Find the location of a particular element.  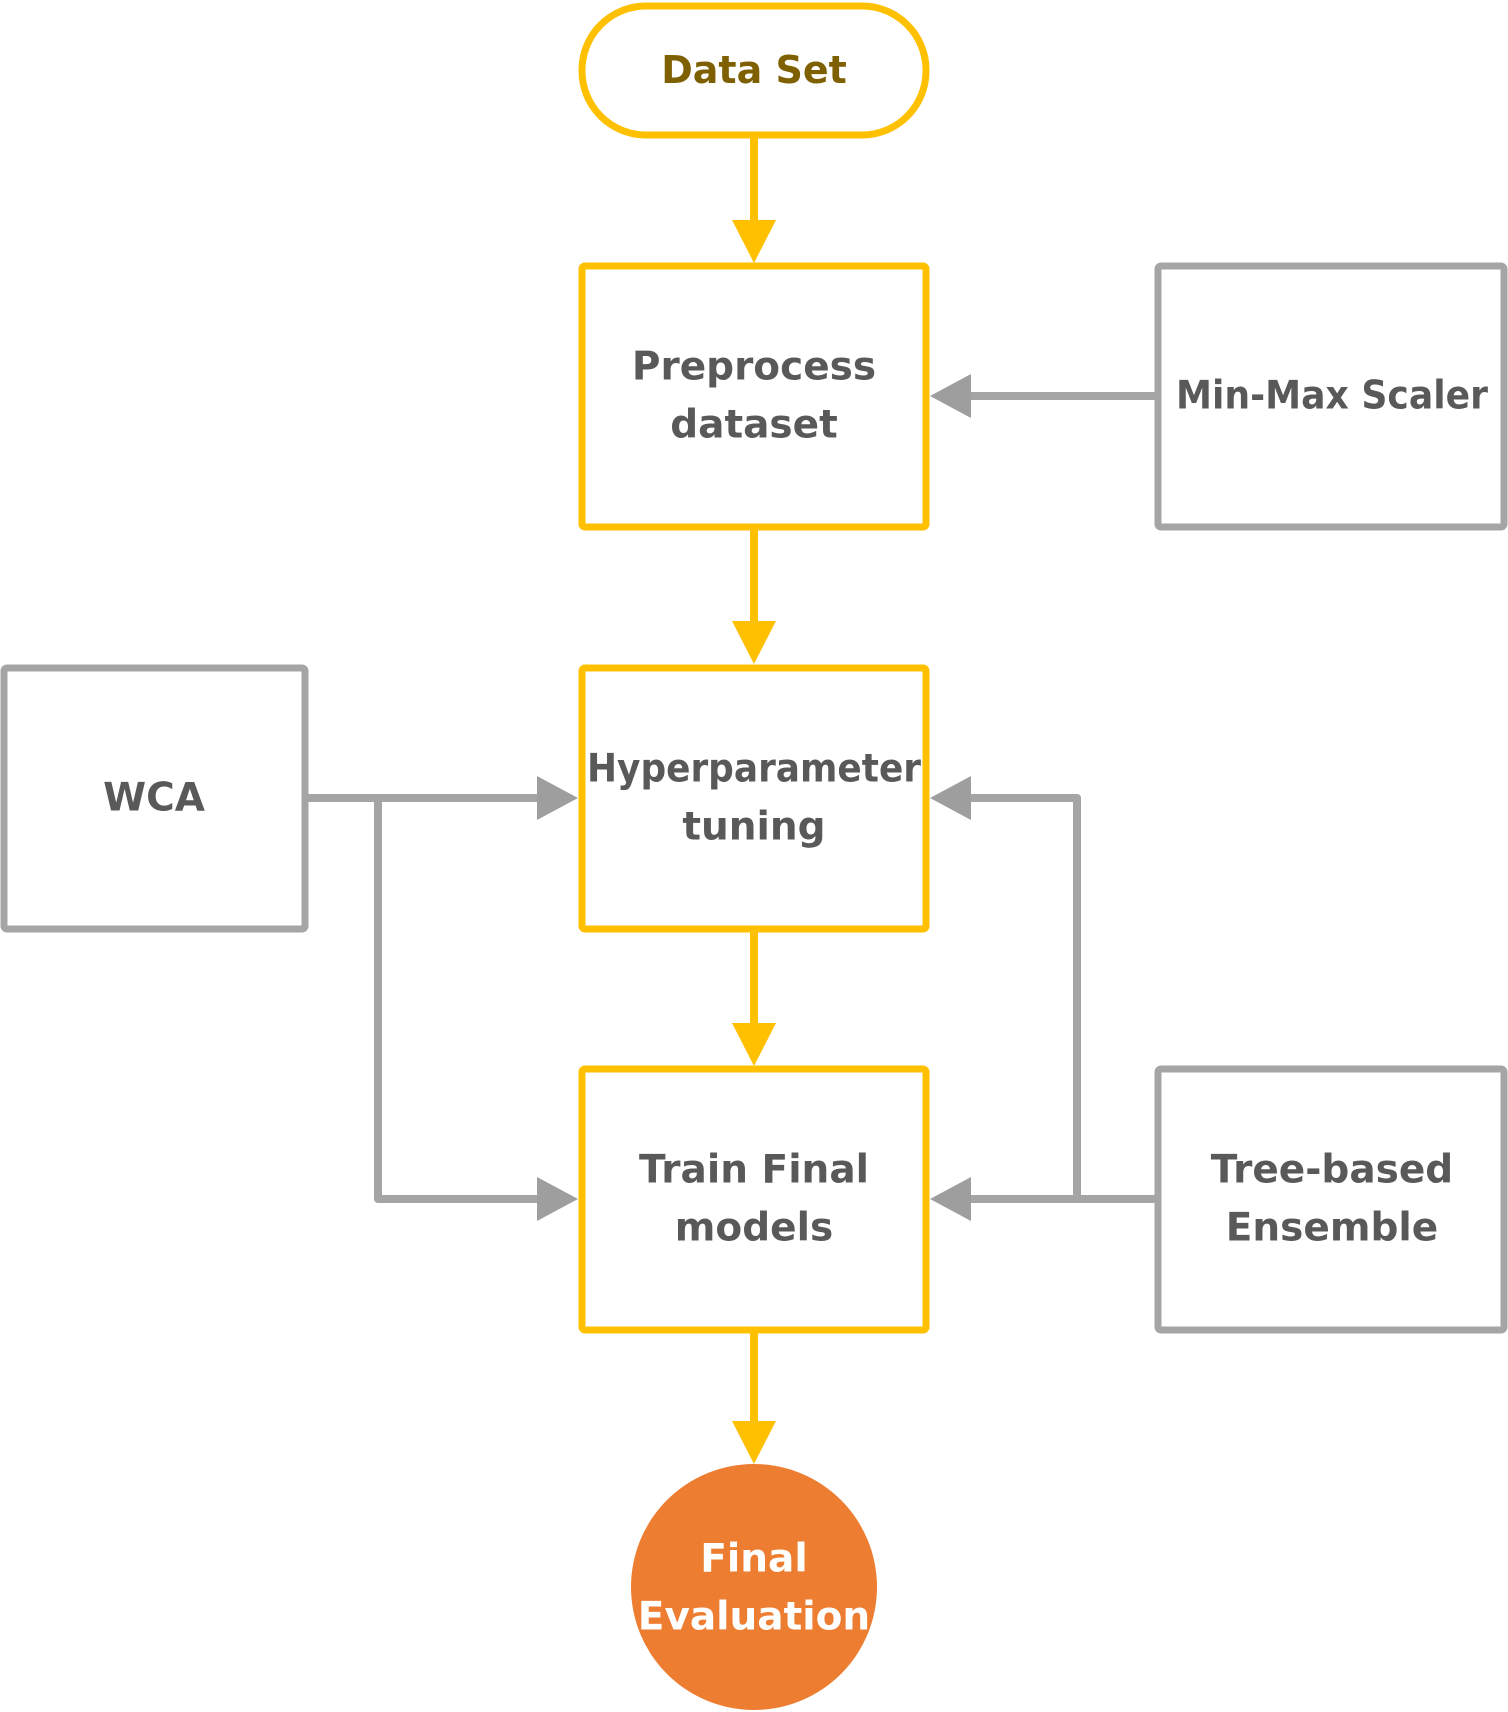

train-final-label-line-1: Train Final is located at coordinates (754, 1170).